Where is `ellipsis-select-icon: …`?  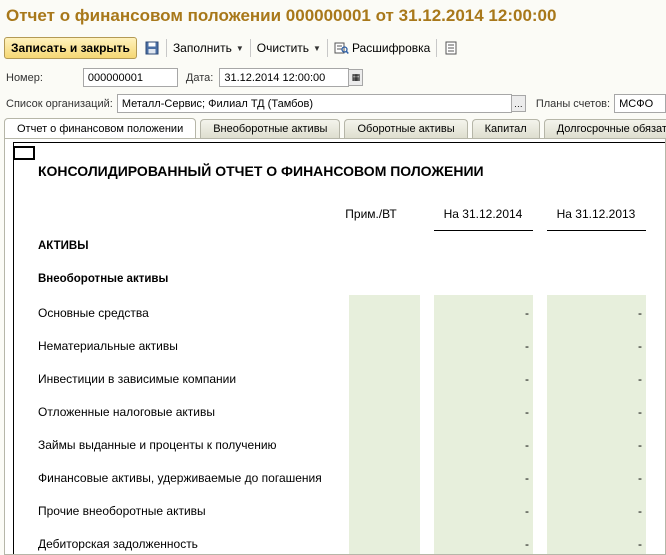 ellipsis-select-icon: … is located at coordinates (518, 103).